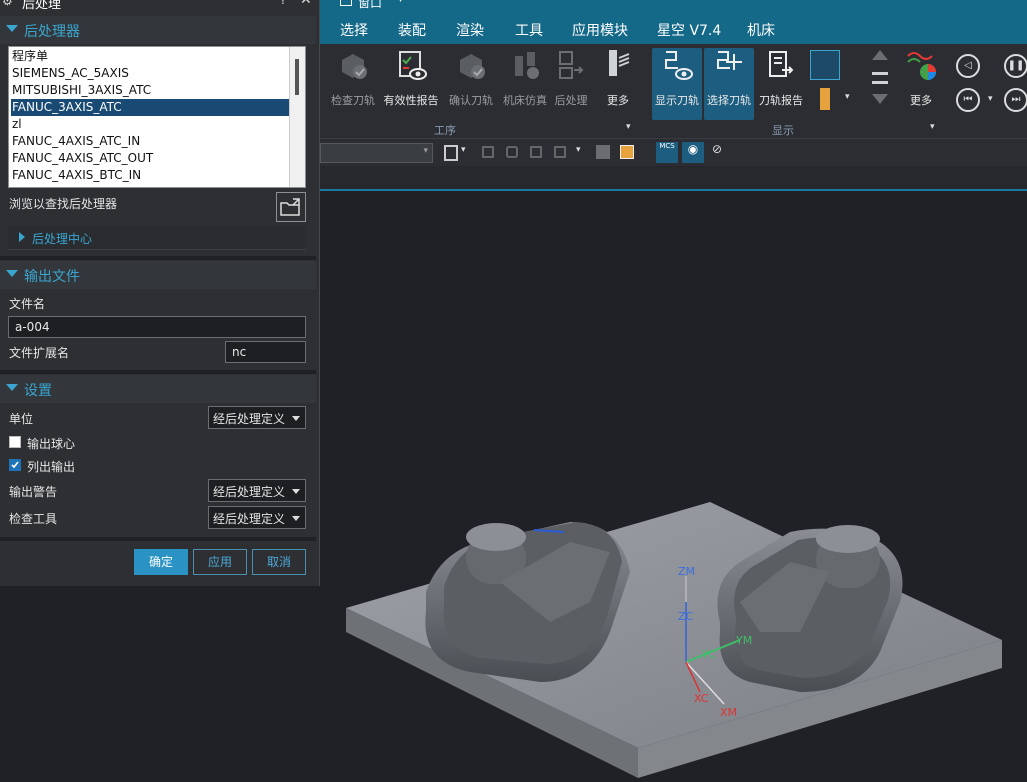 The height and width of the screenshot is (782, 1027). I want to click on section-settings: 设置, so click(158, 389).